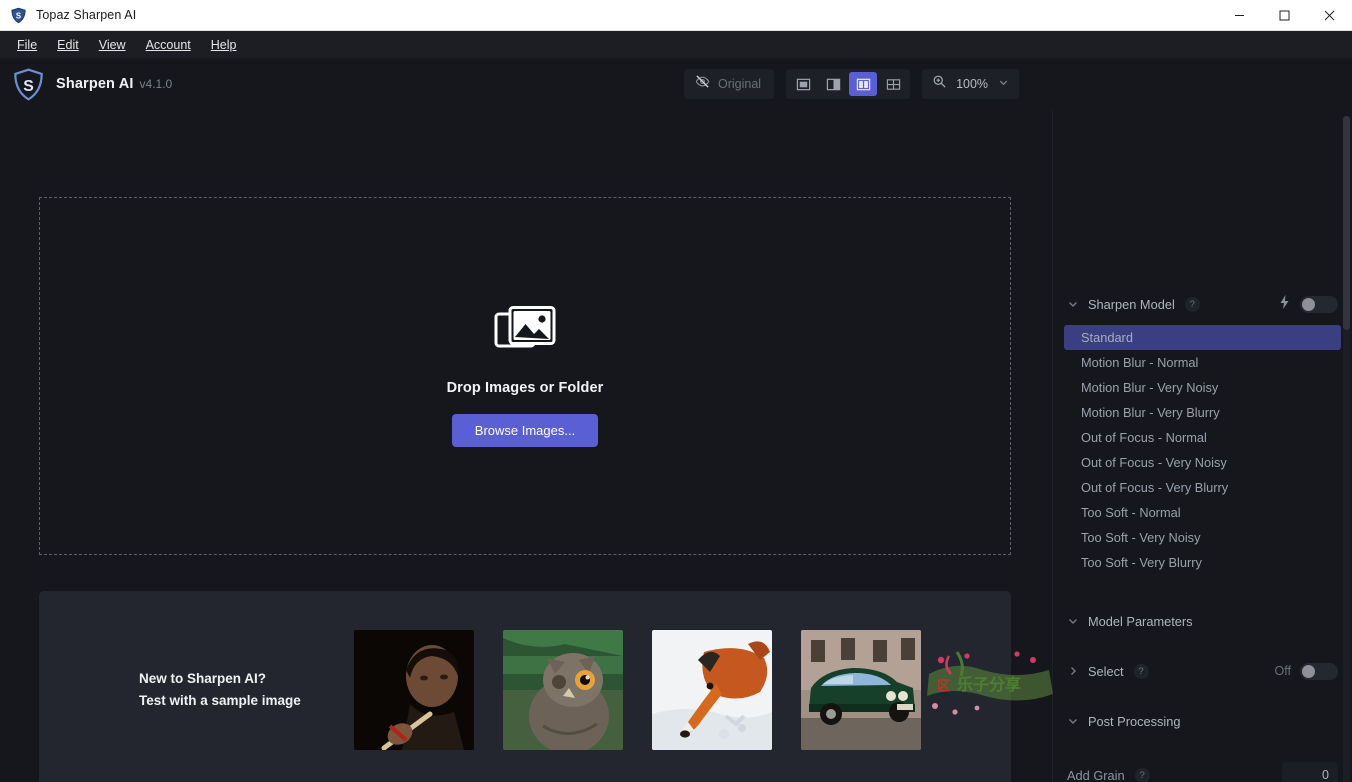  I want to click on sample-prompt-line2: Test with a sample image, so click(220, 700).